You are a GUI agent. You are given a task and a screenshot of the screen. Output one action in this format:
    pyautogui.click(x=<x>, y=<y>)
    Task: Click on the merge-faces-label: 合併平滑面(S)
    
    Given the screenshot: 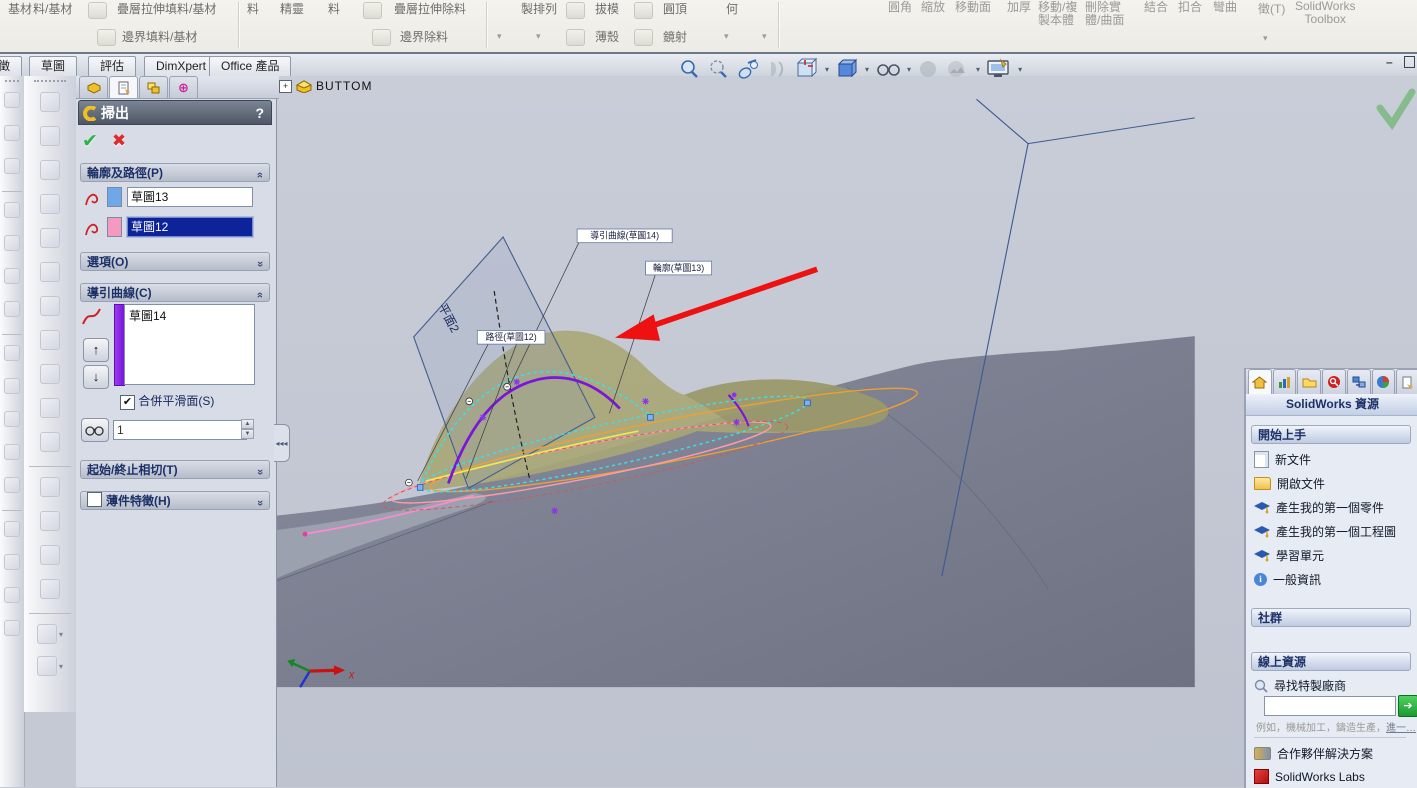 What is the action you would take?
    pyautogui.click(x=176, y=401)
    